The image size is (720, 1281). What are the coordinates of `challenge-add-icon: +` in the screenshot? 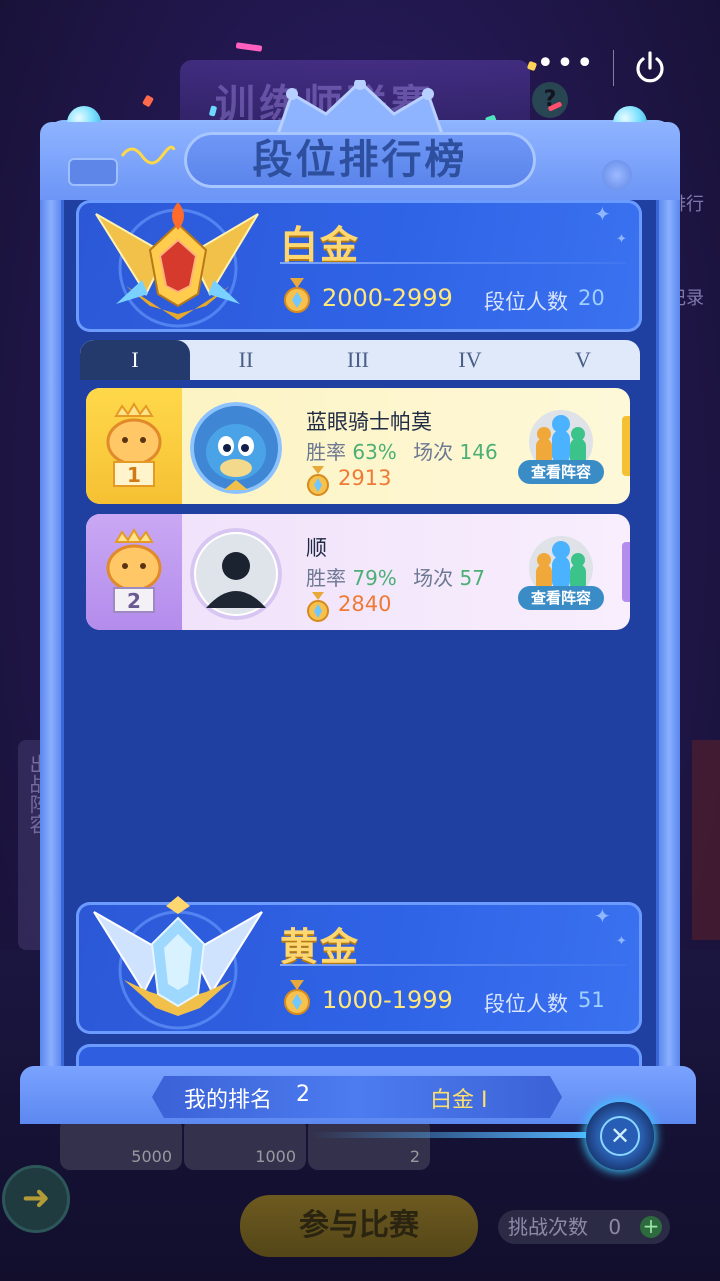 It's located at (651, 1227).